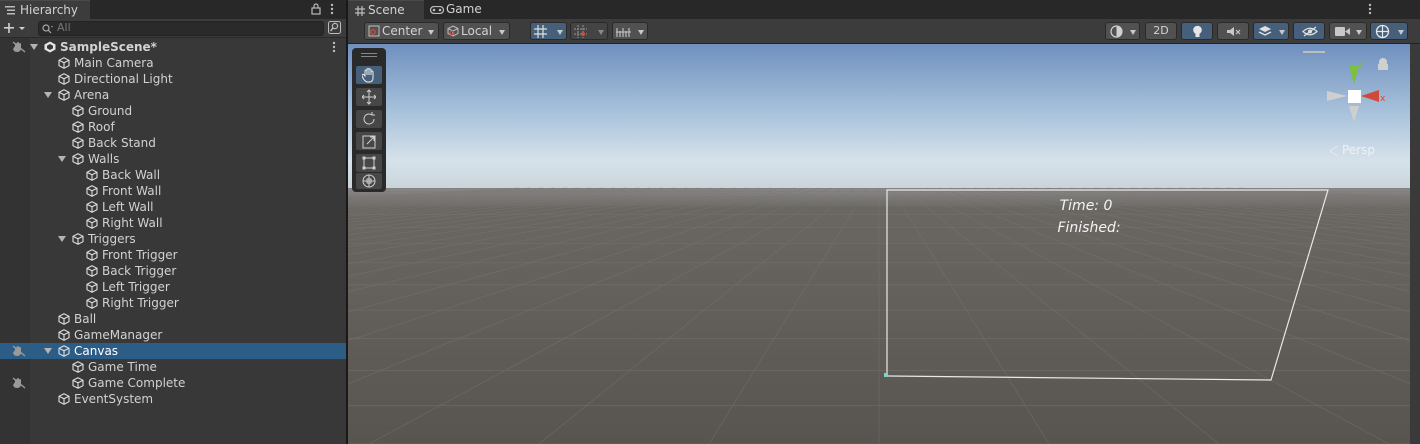 This screenshot has height=444, width=1420. Describe the element at coordinates (548, 31) in the screenshot. I see `grid-snapping-toggle` at that location.